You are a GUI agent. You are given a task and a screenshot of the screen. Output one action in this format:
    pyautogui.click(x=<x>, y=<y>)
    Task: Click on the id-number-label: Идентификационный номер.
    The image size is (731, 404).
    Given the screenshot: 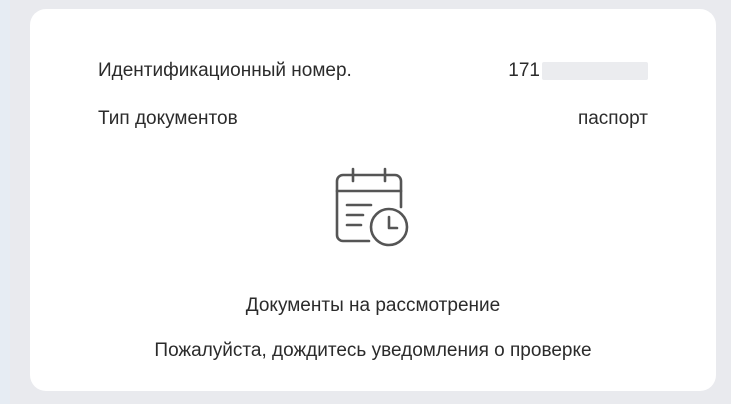 What is the action you would take?
    pyautogui.click(x=225, y=70)
    